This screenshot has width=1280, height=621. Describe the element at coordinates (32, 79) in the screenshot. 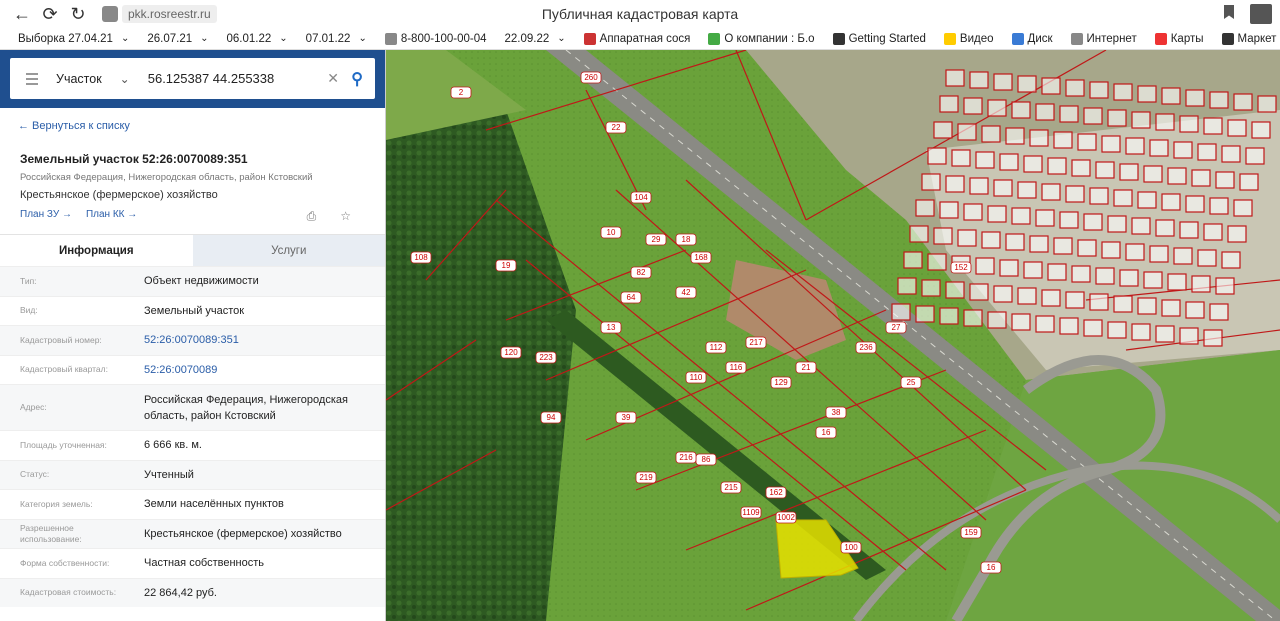

I see `hamburger-menu-icon` at that location.